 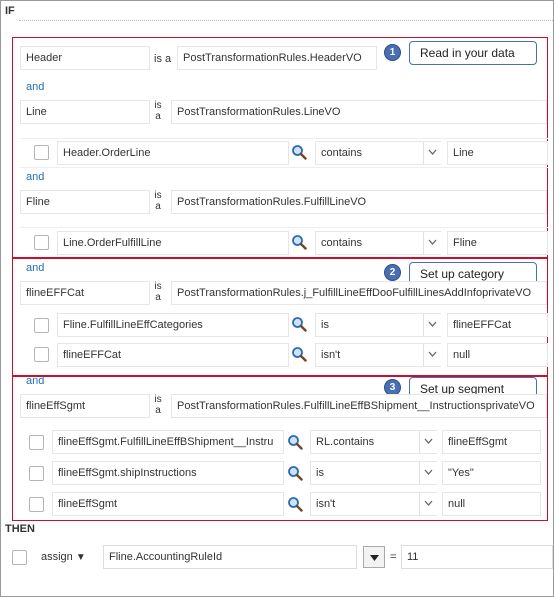 I want to click on fline-type-field: PostTransformationRules.FulfillLineVO, so click(x=359, y=202).